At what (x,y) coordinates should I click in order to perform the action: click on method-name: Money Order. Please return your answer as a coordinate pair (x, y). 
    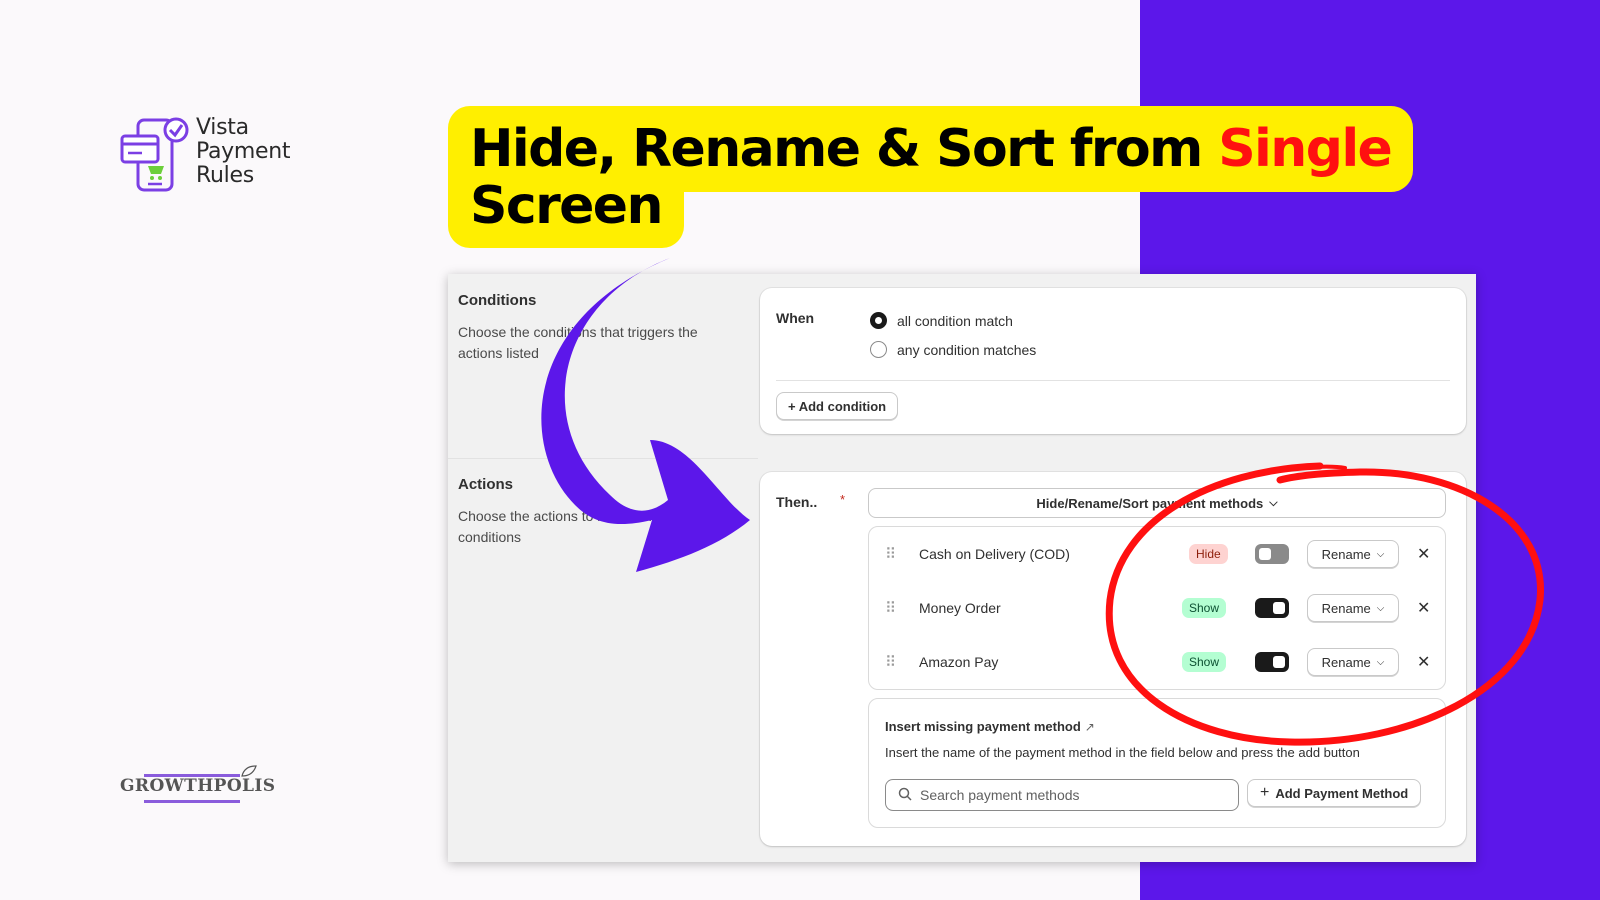
    Looking at the image, I should click on (960, 608).